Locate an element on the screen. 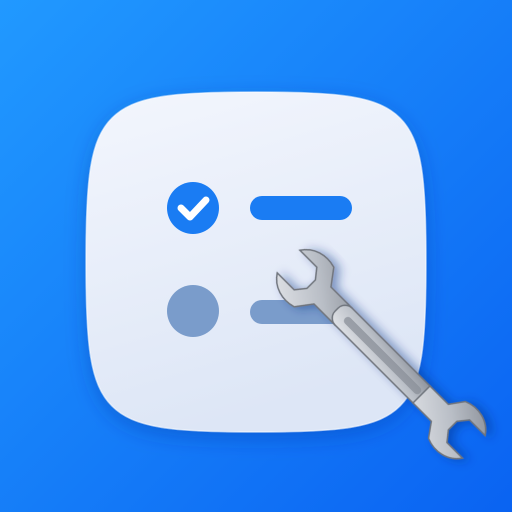 The width and height of the screenshot is (512, 512). item-line-active is located at coordinates (301, 208).